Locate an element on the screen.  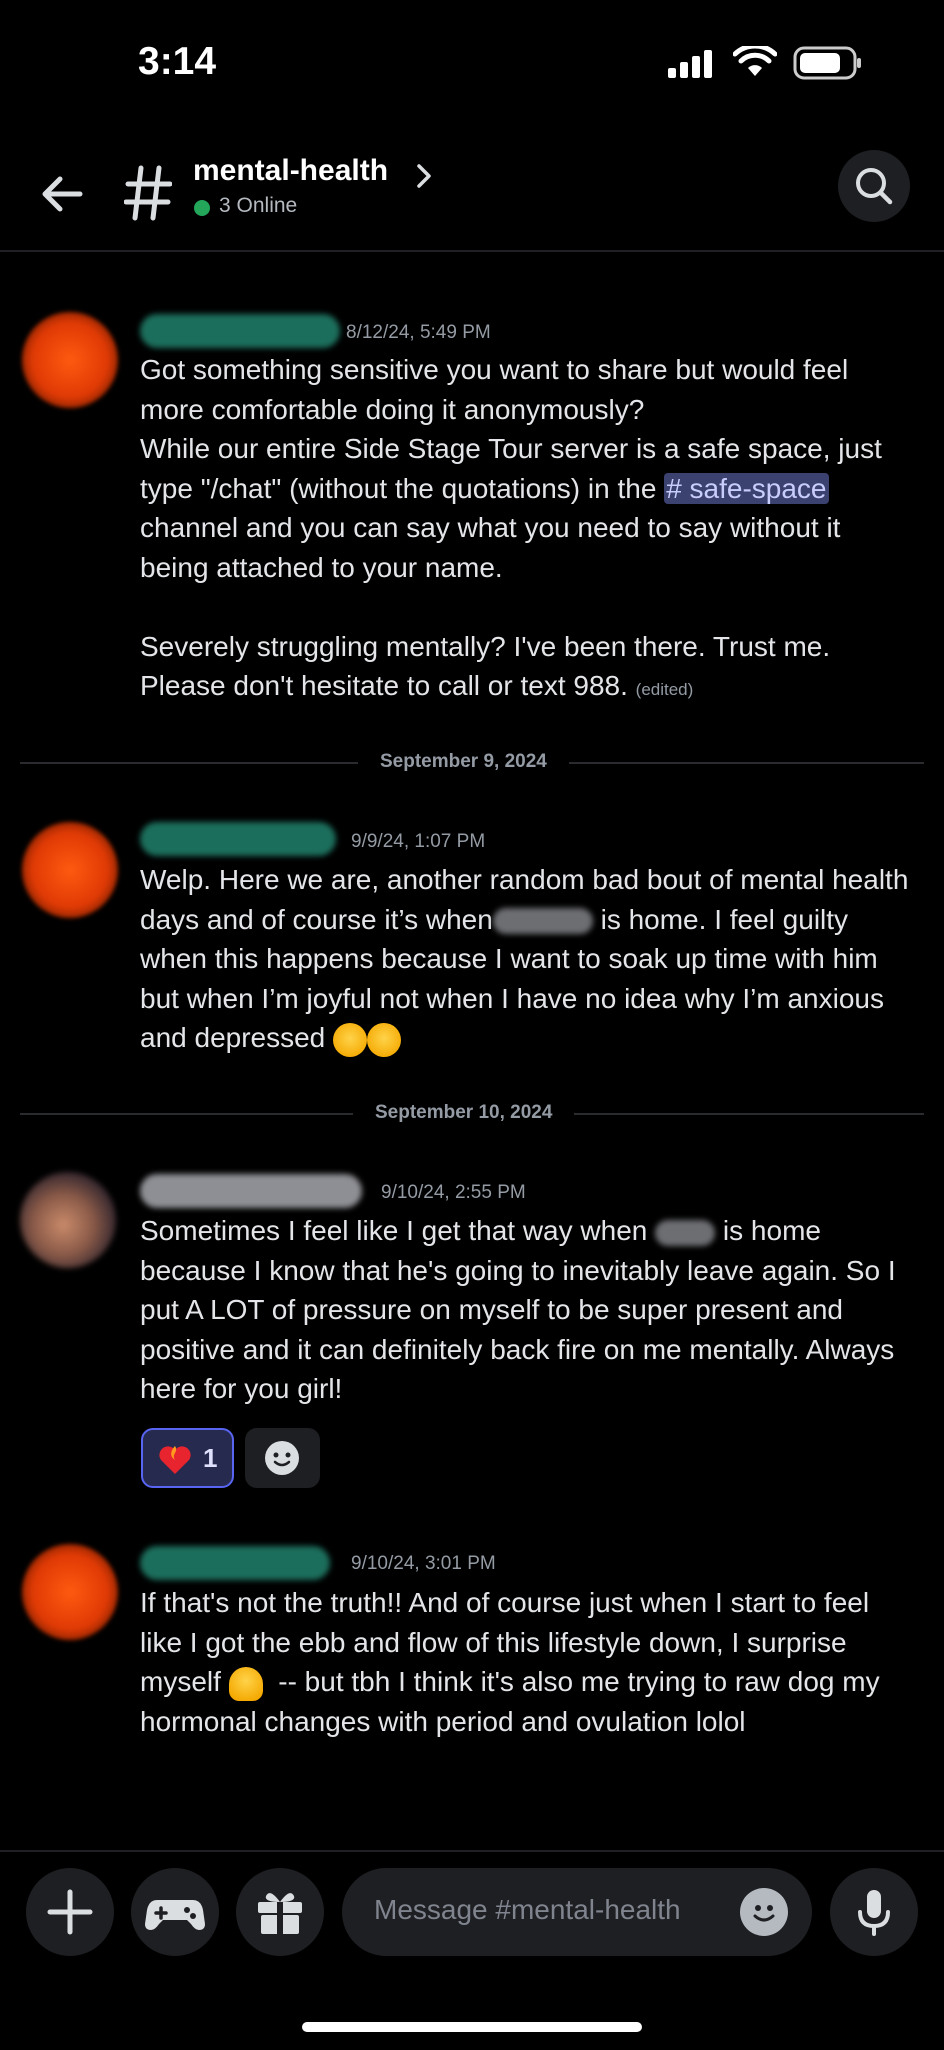
activities-button is located at coordinates (175, 1912).